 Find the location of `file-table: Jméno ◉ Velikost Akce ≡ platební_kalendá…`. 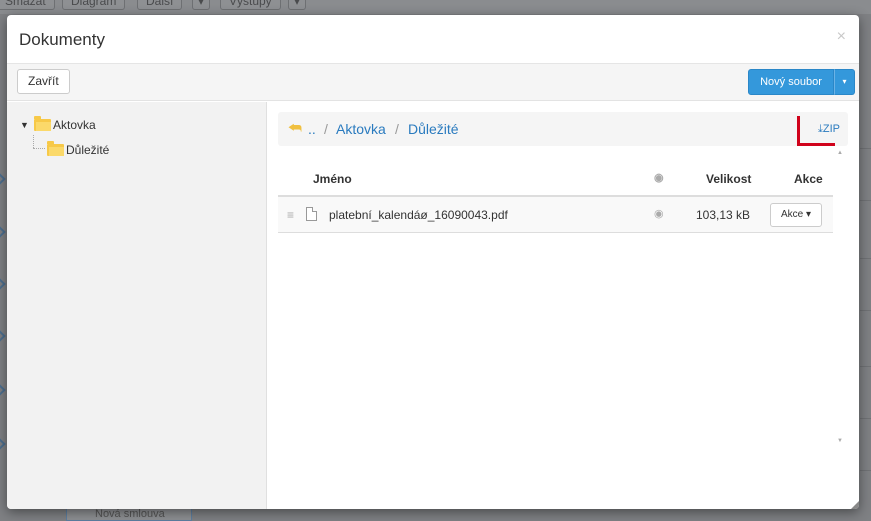

file-table: Jméno ◉ Velikost Akce ≡ platební_kalendá… is located at coordinates (555, 197).